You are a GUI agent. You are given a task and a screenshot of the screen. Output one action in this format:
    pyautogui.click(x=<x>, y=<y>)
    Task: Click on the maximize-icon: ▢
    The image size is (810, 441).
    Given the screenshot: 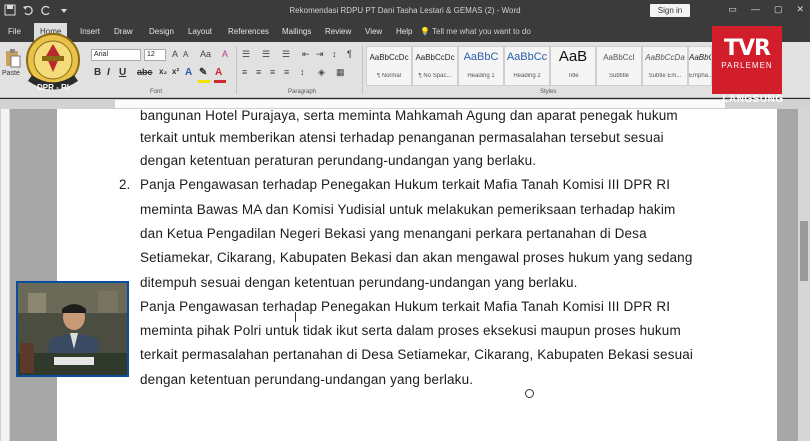 What is the action you would take?
    pyautogui.click(x=778, y=9)
    